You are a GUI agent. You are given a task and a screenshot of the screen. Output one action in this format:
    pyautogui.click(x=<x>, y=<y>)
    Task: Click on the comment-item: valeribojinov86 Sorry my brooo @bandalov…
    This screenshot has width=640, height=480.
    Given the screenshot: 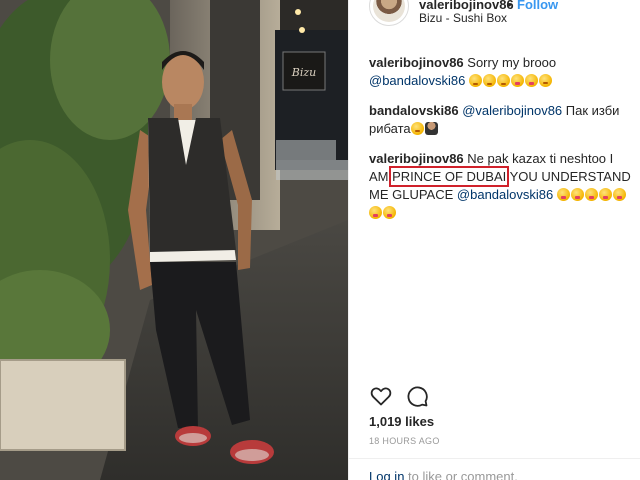 What is the action you would take?
    pyautogui.click(x=500, y=72)
    